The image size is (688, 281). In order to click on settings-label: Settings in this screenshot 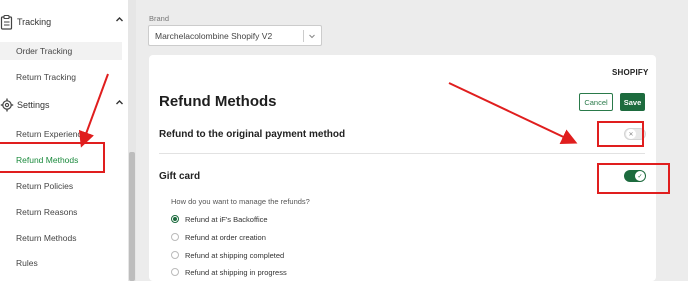, I will do `click(33, 105)`.